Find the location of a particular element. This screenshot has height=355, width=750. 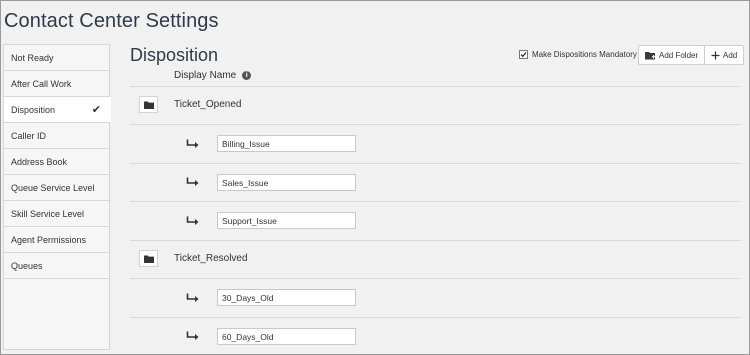

page-title: Contact Center Settings is located at coordinates (111, 21).